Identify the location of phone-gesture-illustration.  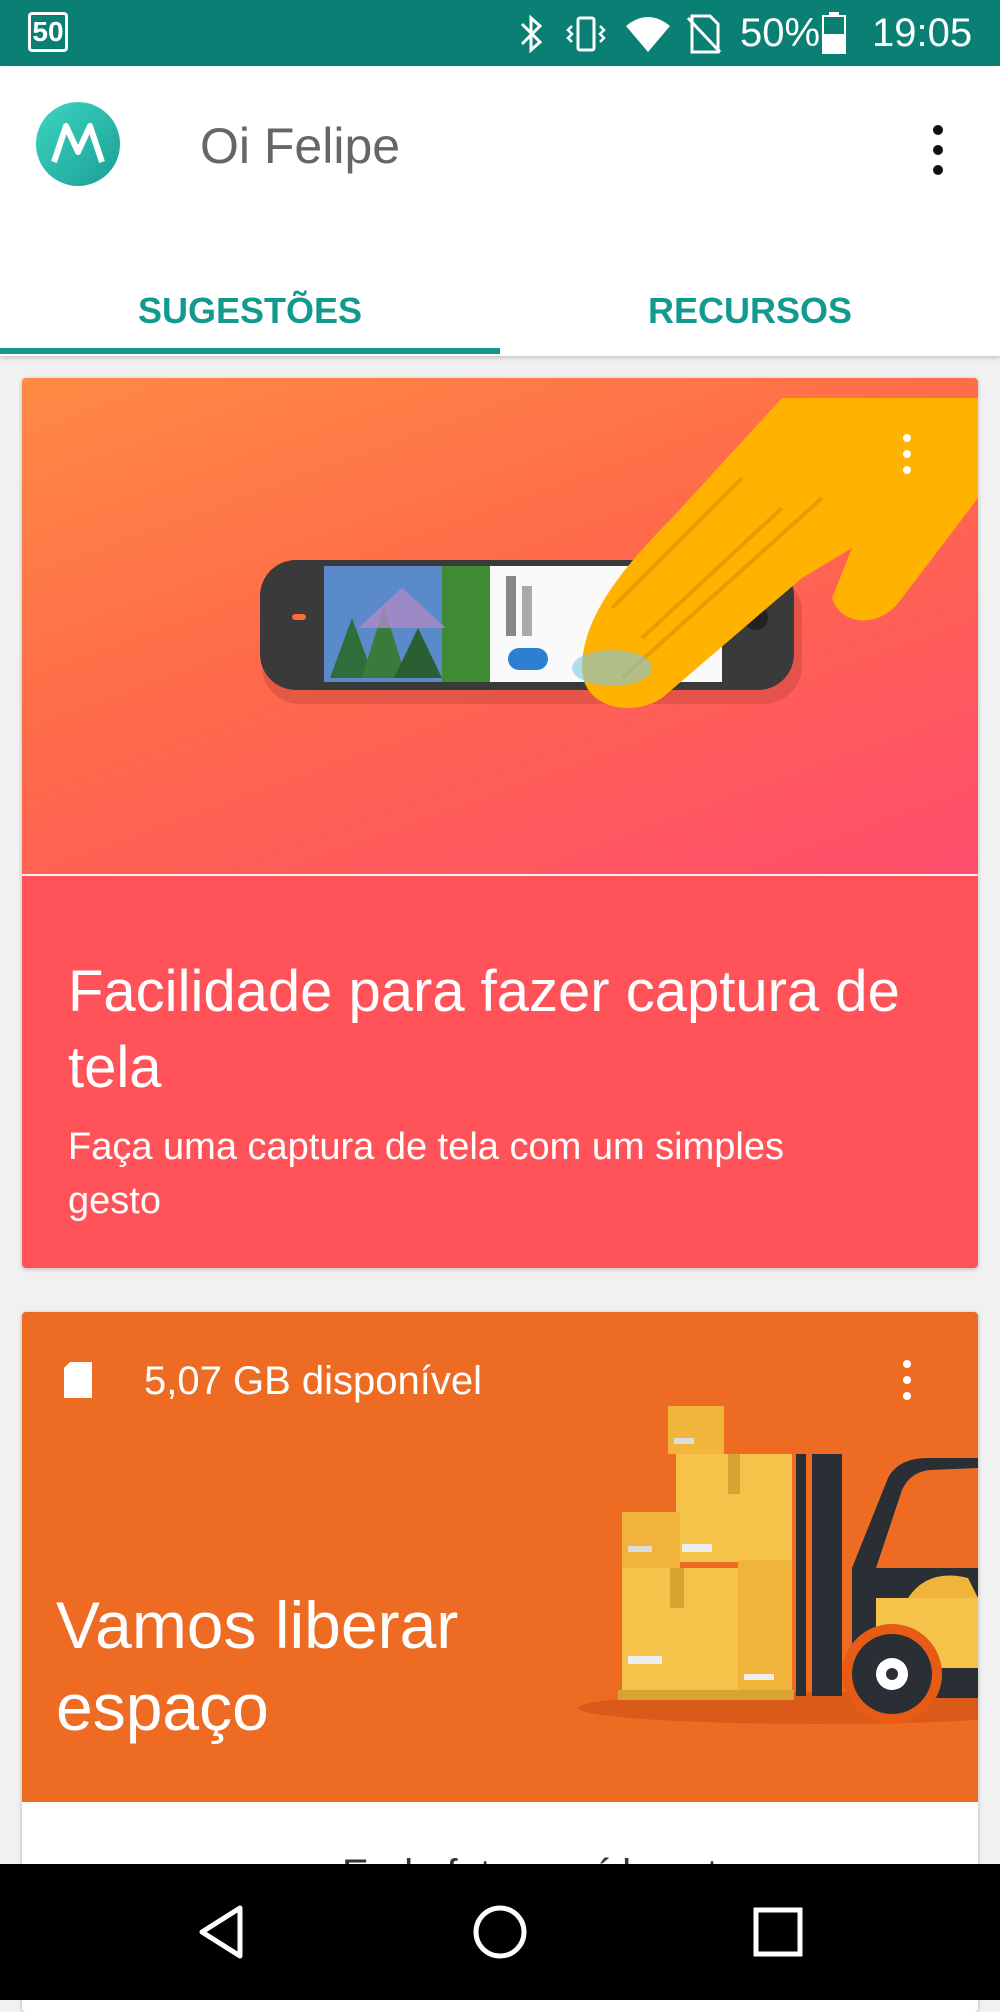
(619, 553).